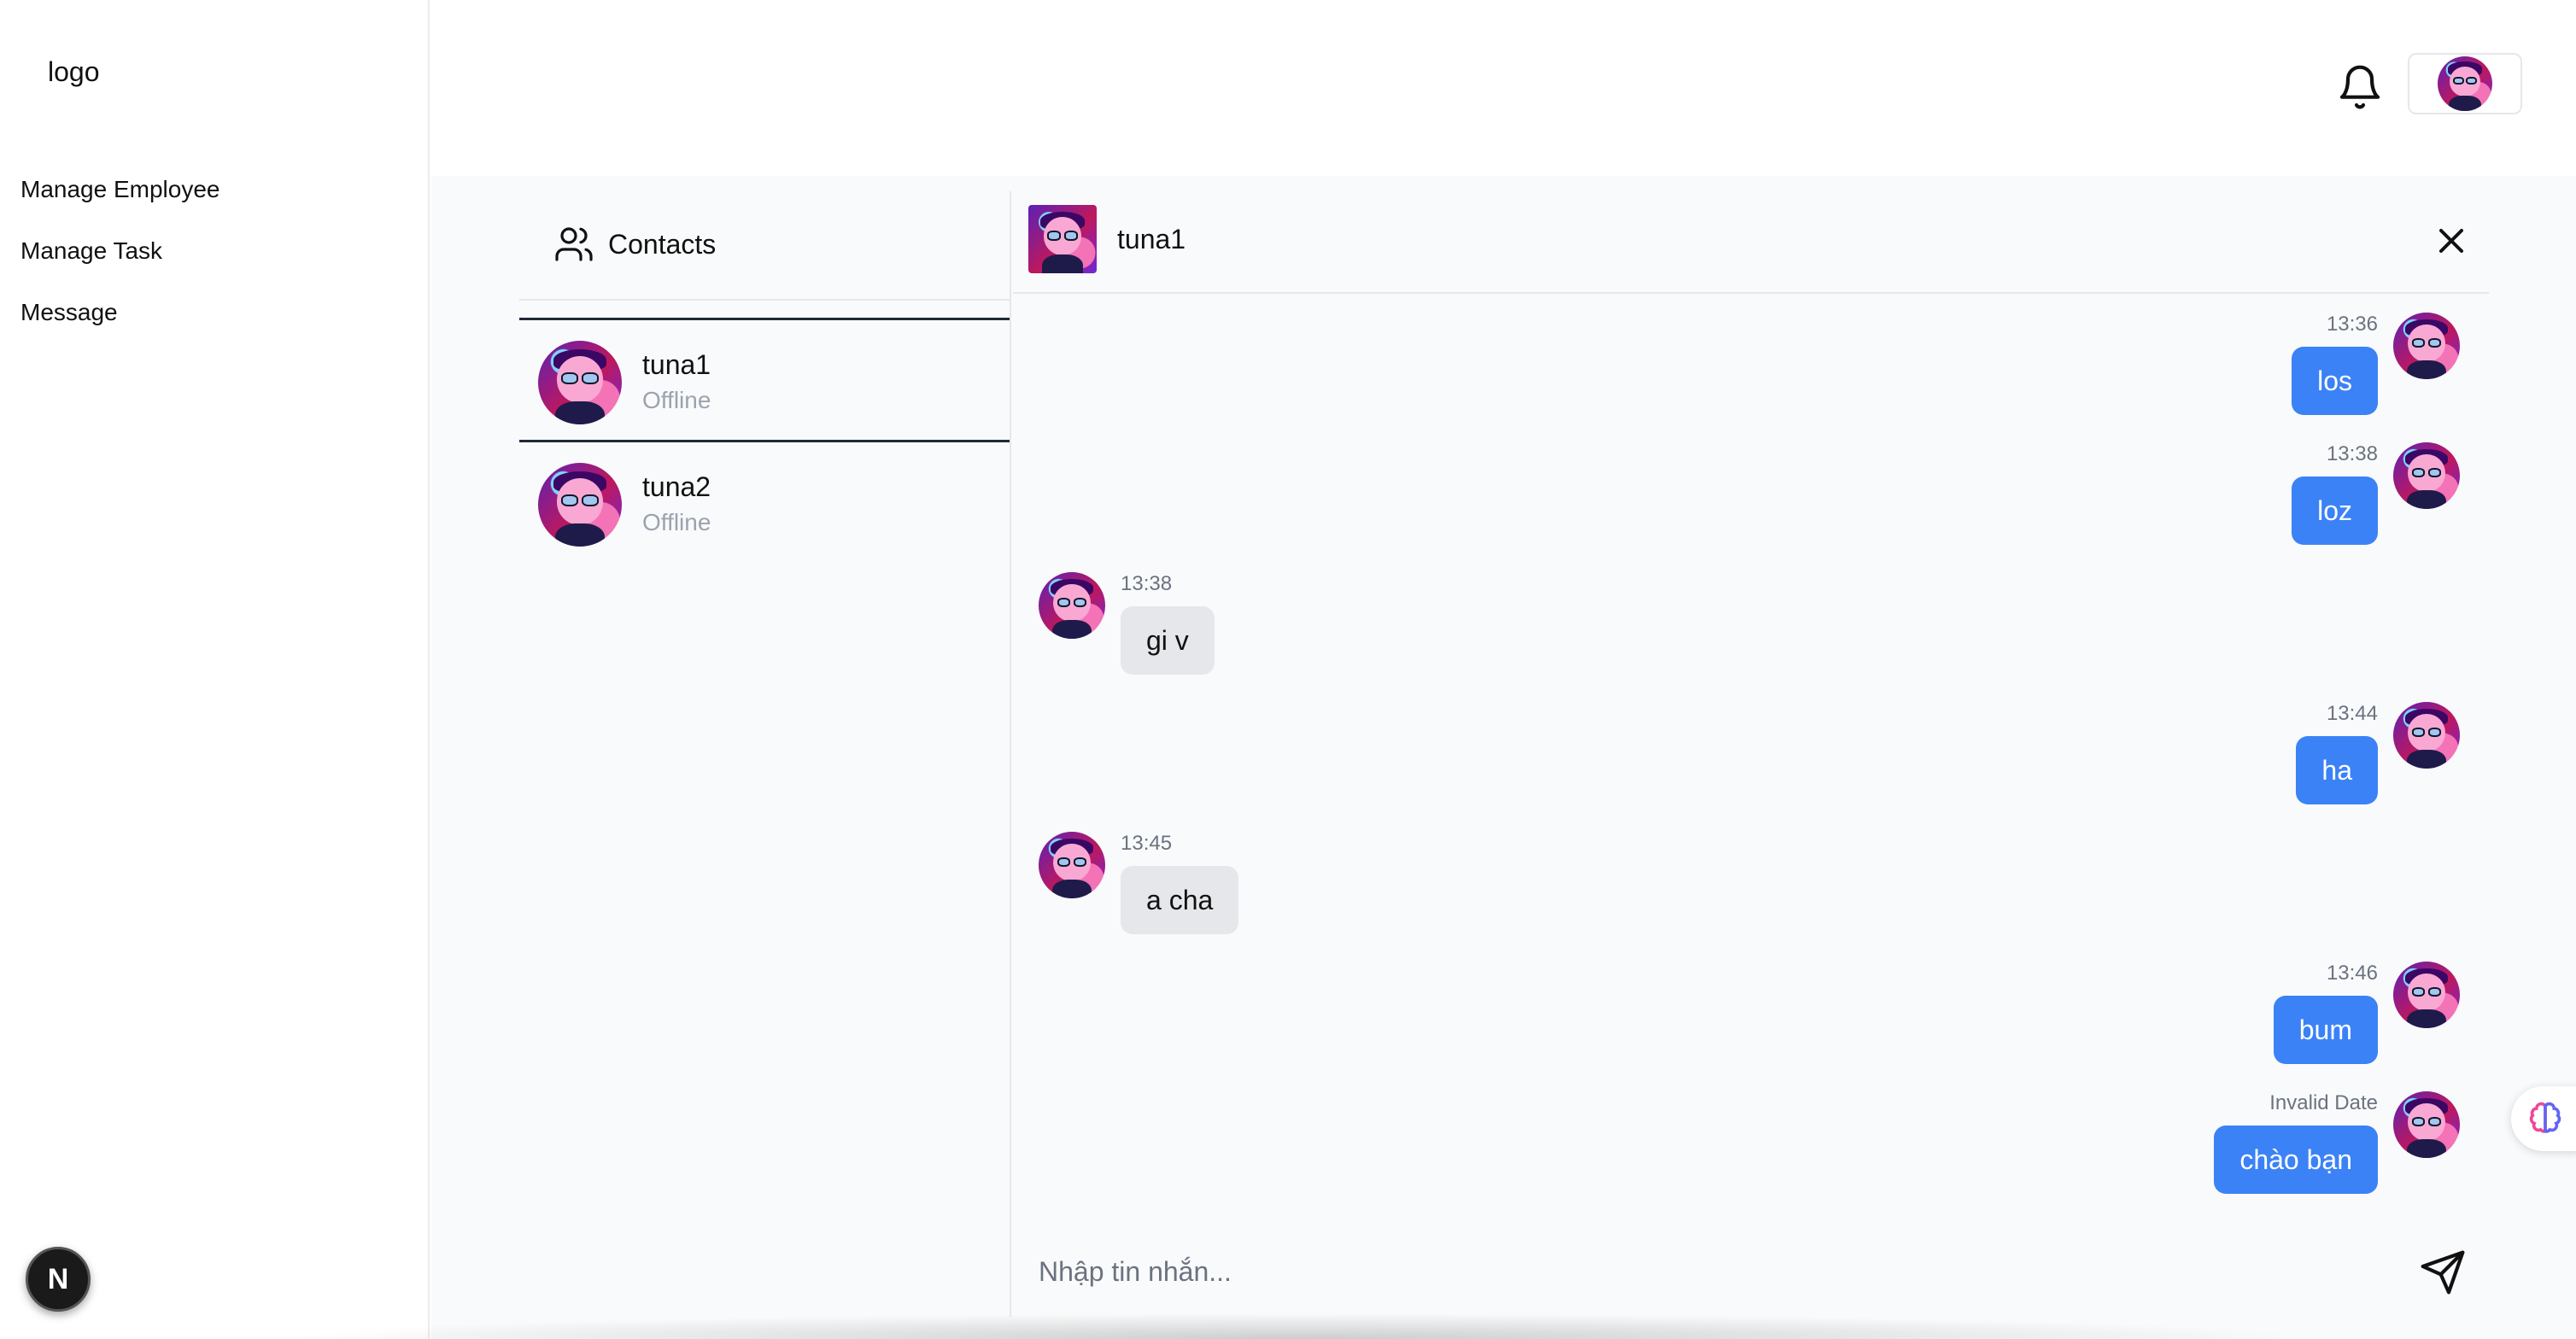 The image size is (2576, 1339). I want to click on message-outgoing: 13:36 los, so click(2349, 368).